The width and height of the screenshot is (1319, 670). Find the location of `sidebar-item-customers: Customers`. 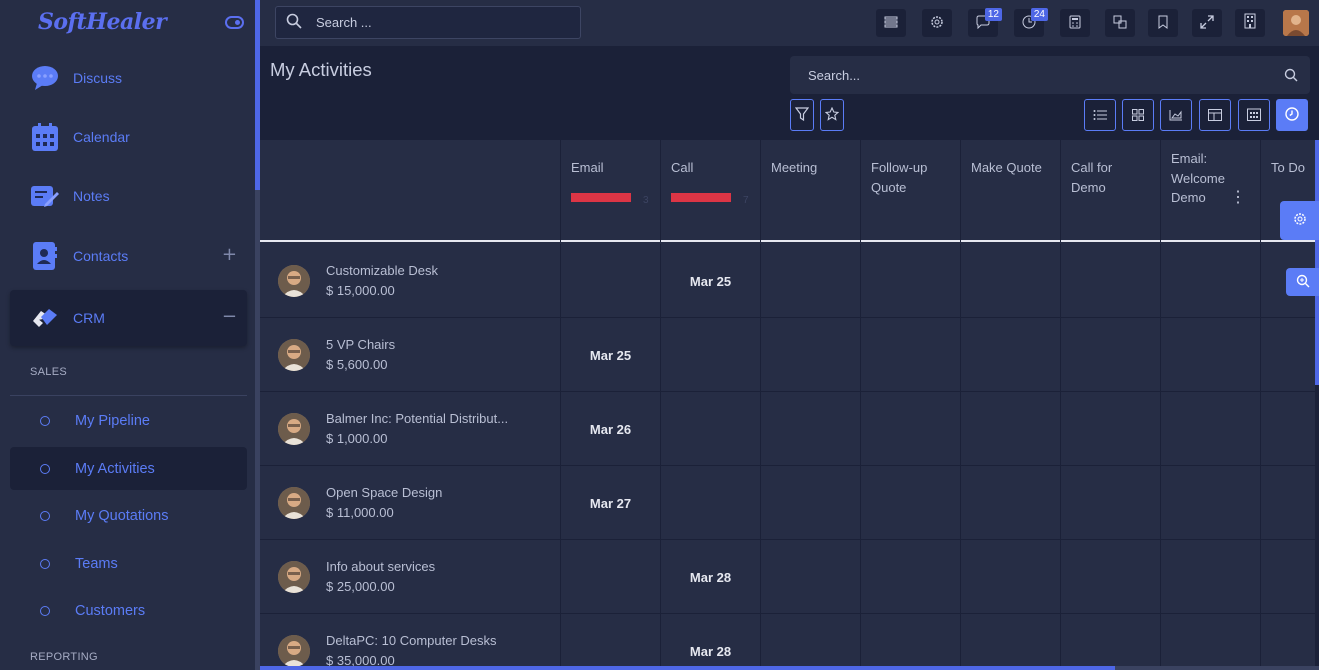

sidebar-item-customers: Customers is located at coordinates (128, 610).